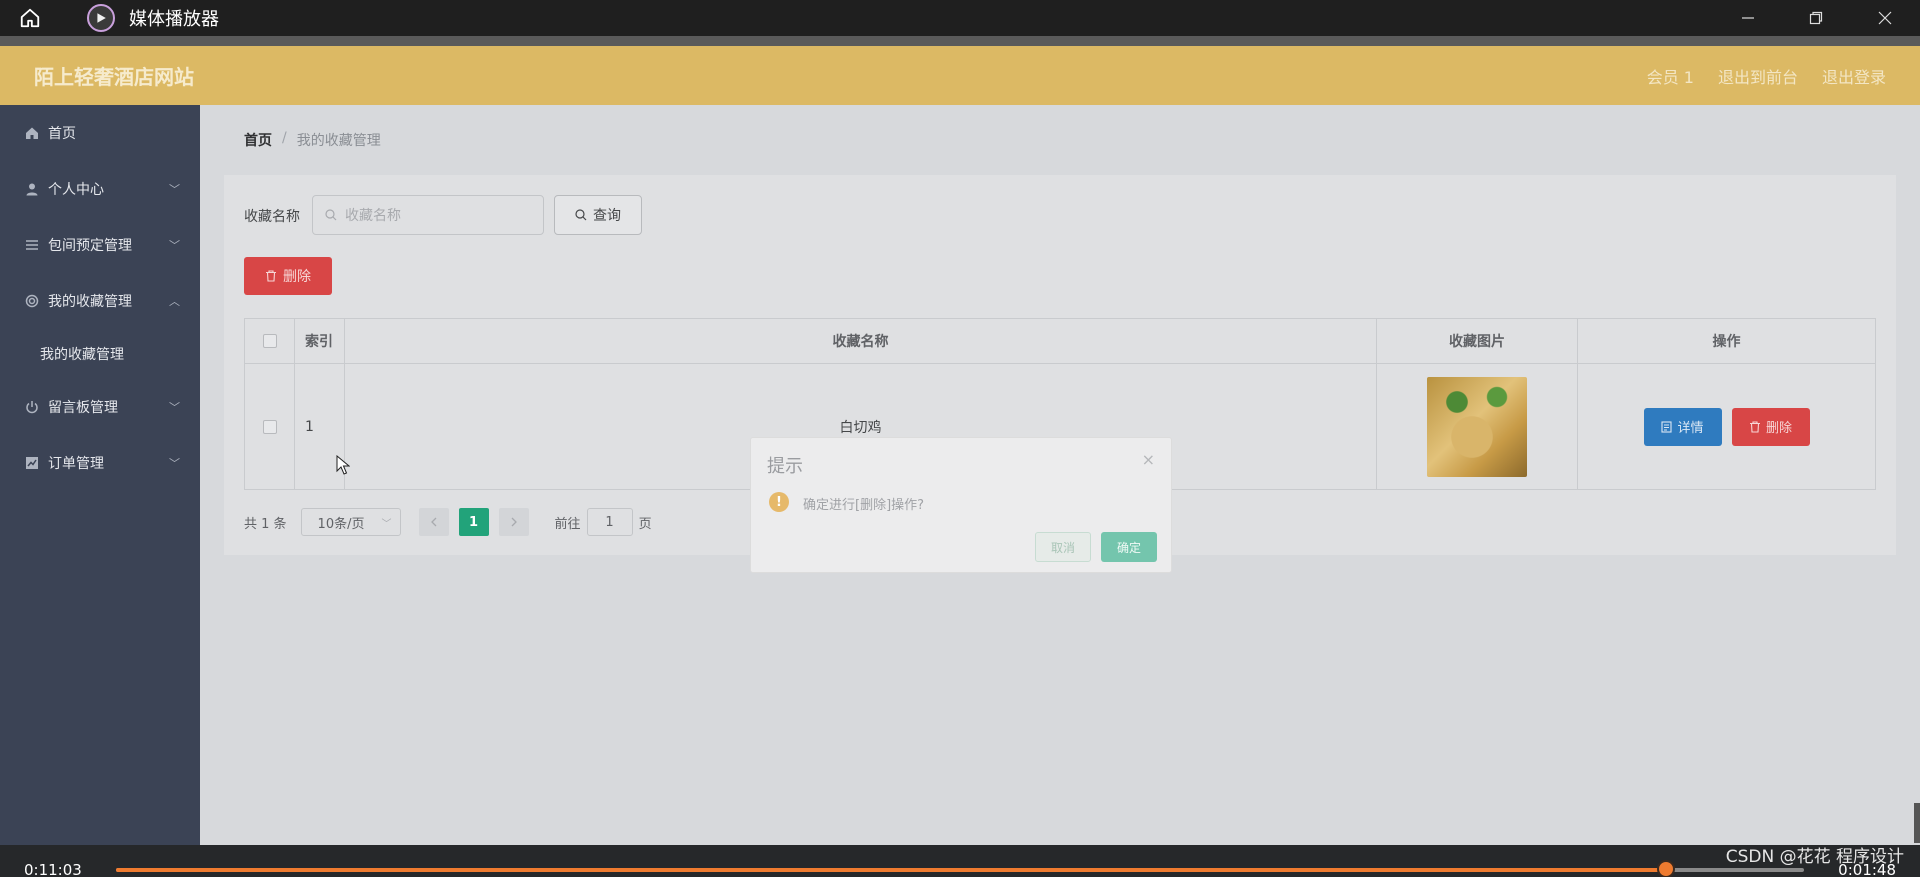 The image size is (1920, 877). What do you see at coordinates (864, 505) in the screenshot?
I see `dialog-message: 确定进行[删除]操作?` at bounding box center [864, 505].